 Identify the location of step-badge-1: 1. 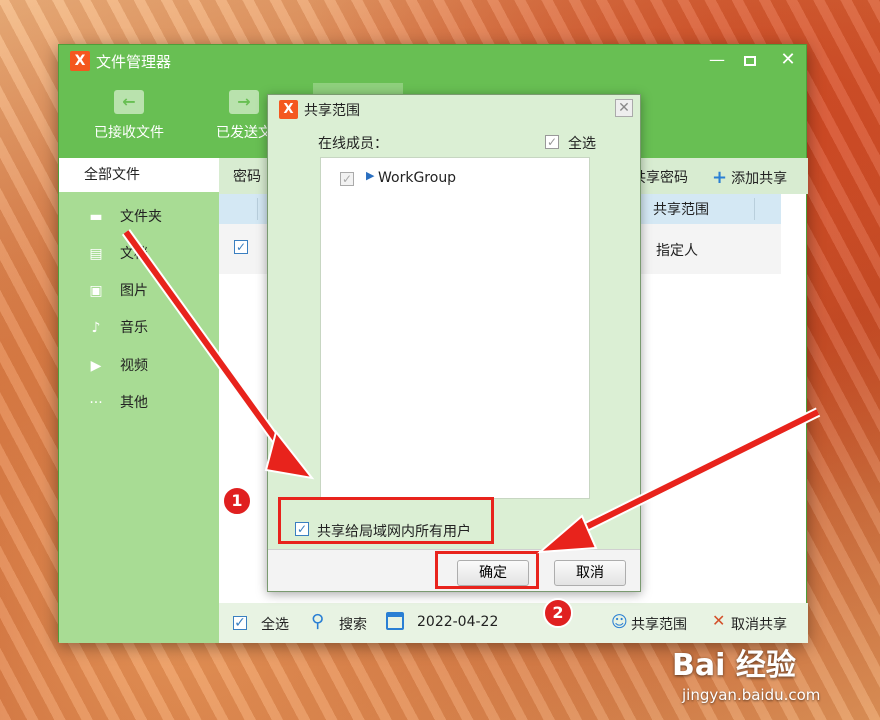
(237, 501).